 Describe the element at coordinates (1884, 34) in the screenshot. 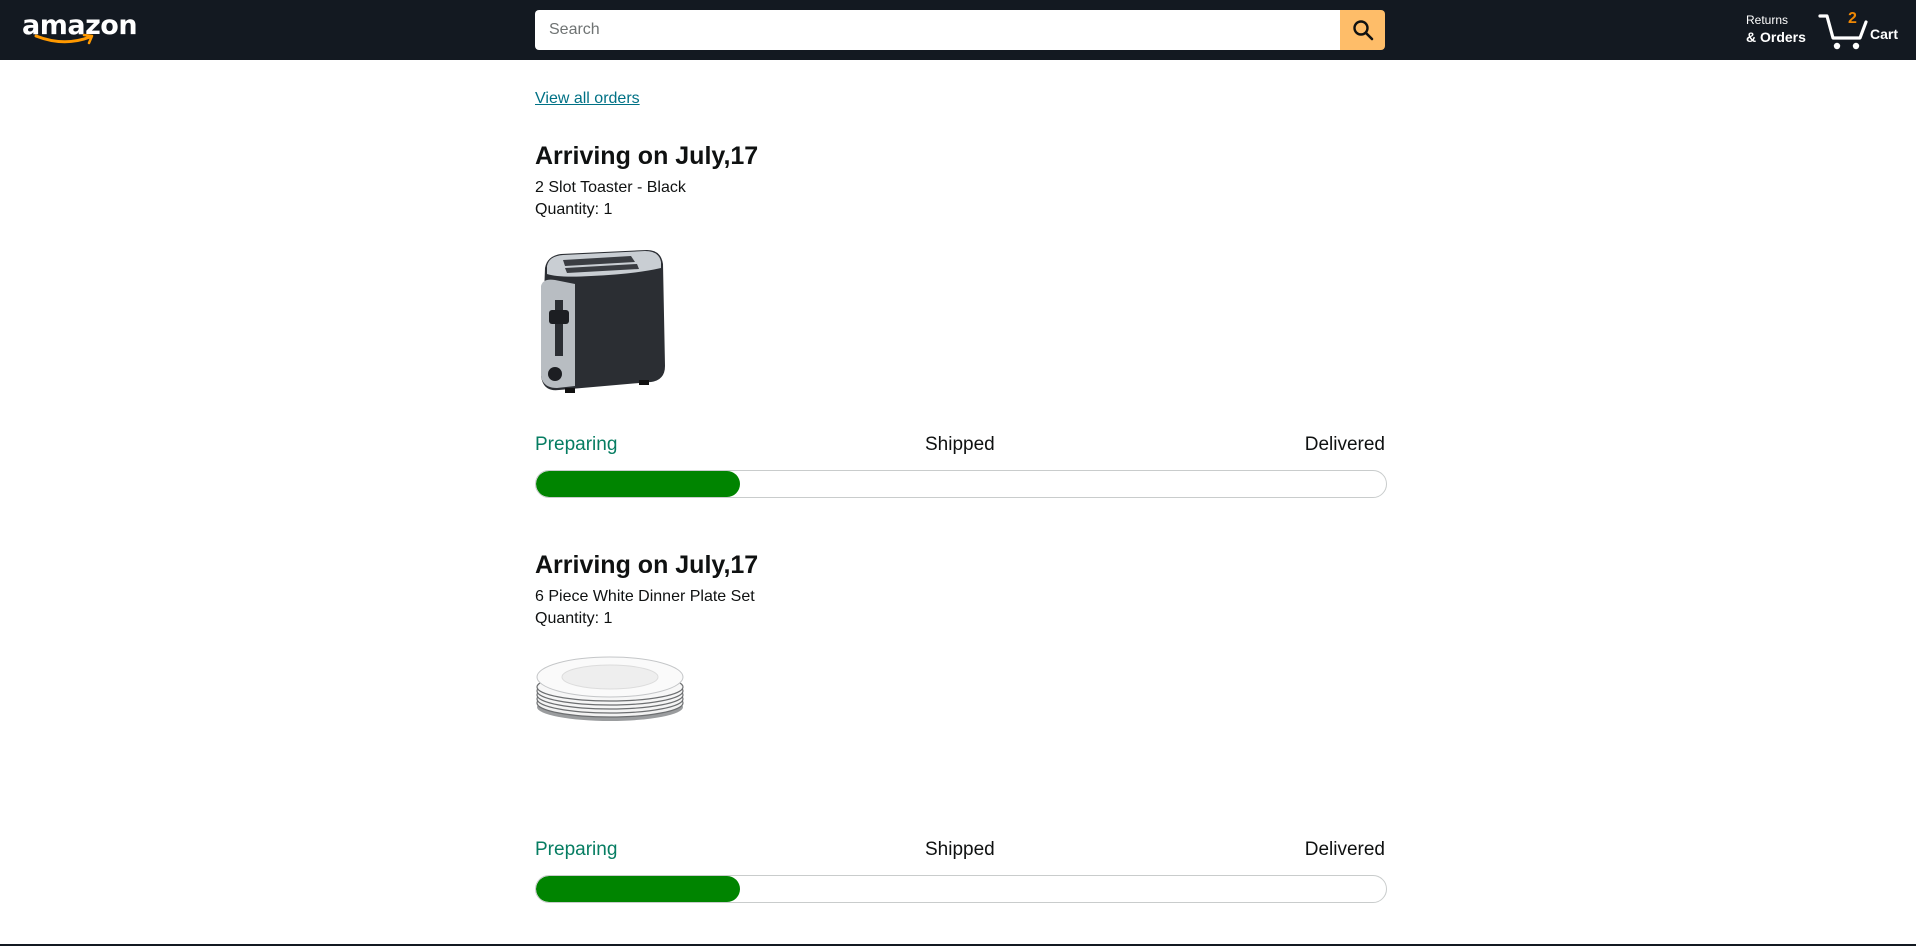

I see `cart-label: Cart` at that location.